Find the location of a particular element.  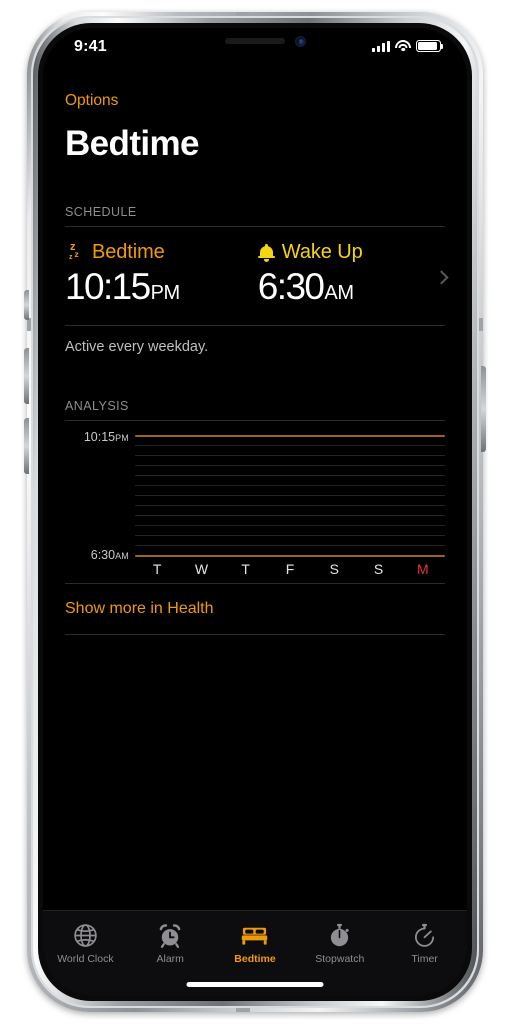

ring-silent-switch is located at coordinates (26, 305).